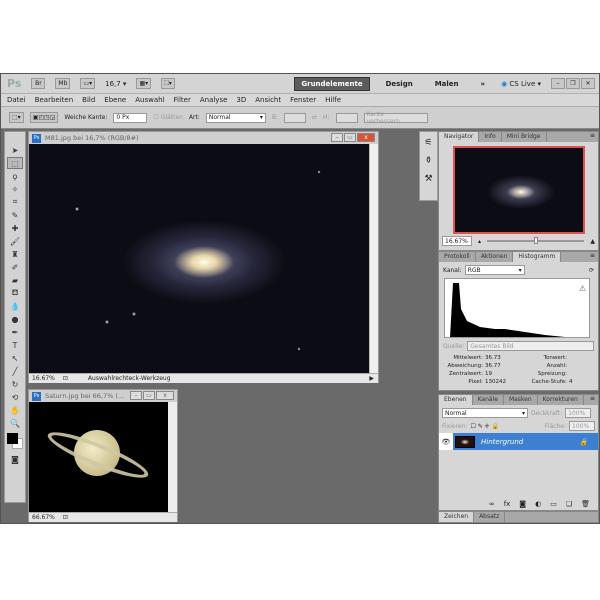  What do you see at coordinates (446, 442) in the screenshot?
I see `visibility-eye-icon: 👁` at bounding box center [446, 442].